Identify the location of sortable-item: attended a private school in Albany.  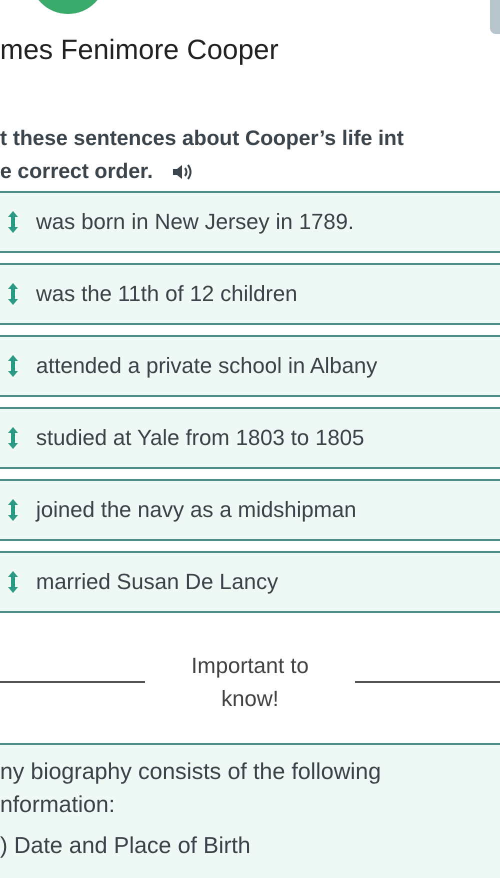
(250, 366).